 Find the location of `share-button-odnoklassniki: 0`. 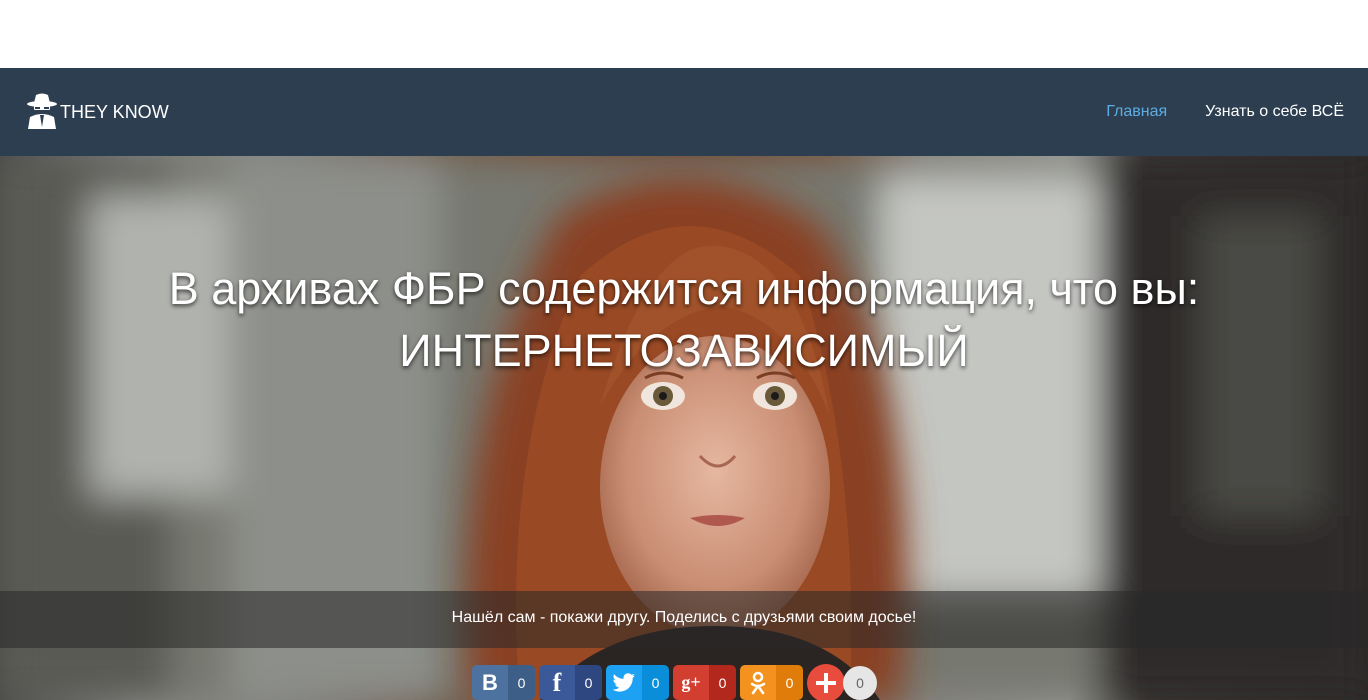

share-button-odnoklassniki: 0 is located at coordinates (771, 682).